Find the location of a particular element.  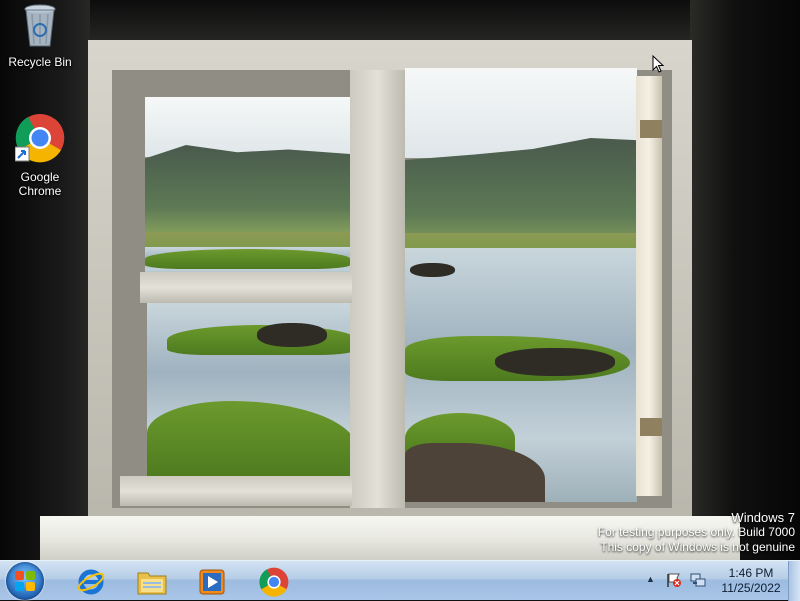

wallpaper-wall-right is located at coordinates (745, 280).